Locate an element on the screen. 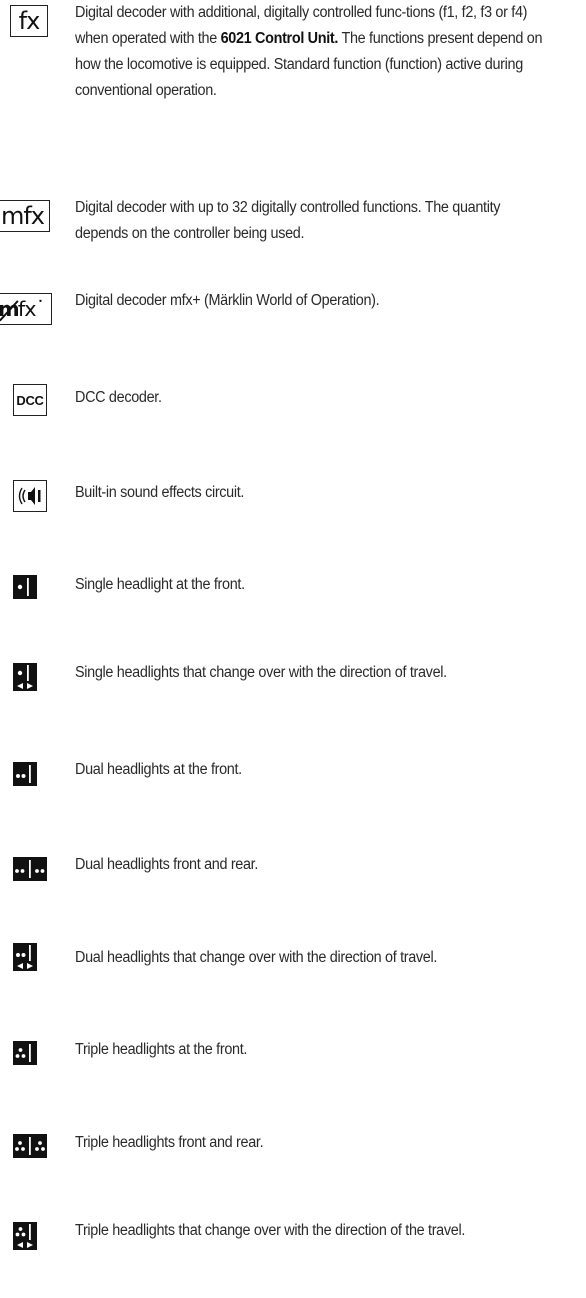 Image resolution: width=586 pixels, height=1298 pixels. dual-headlight-description: Dual headlights at the front. is located at coordinates (158, 769).